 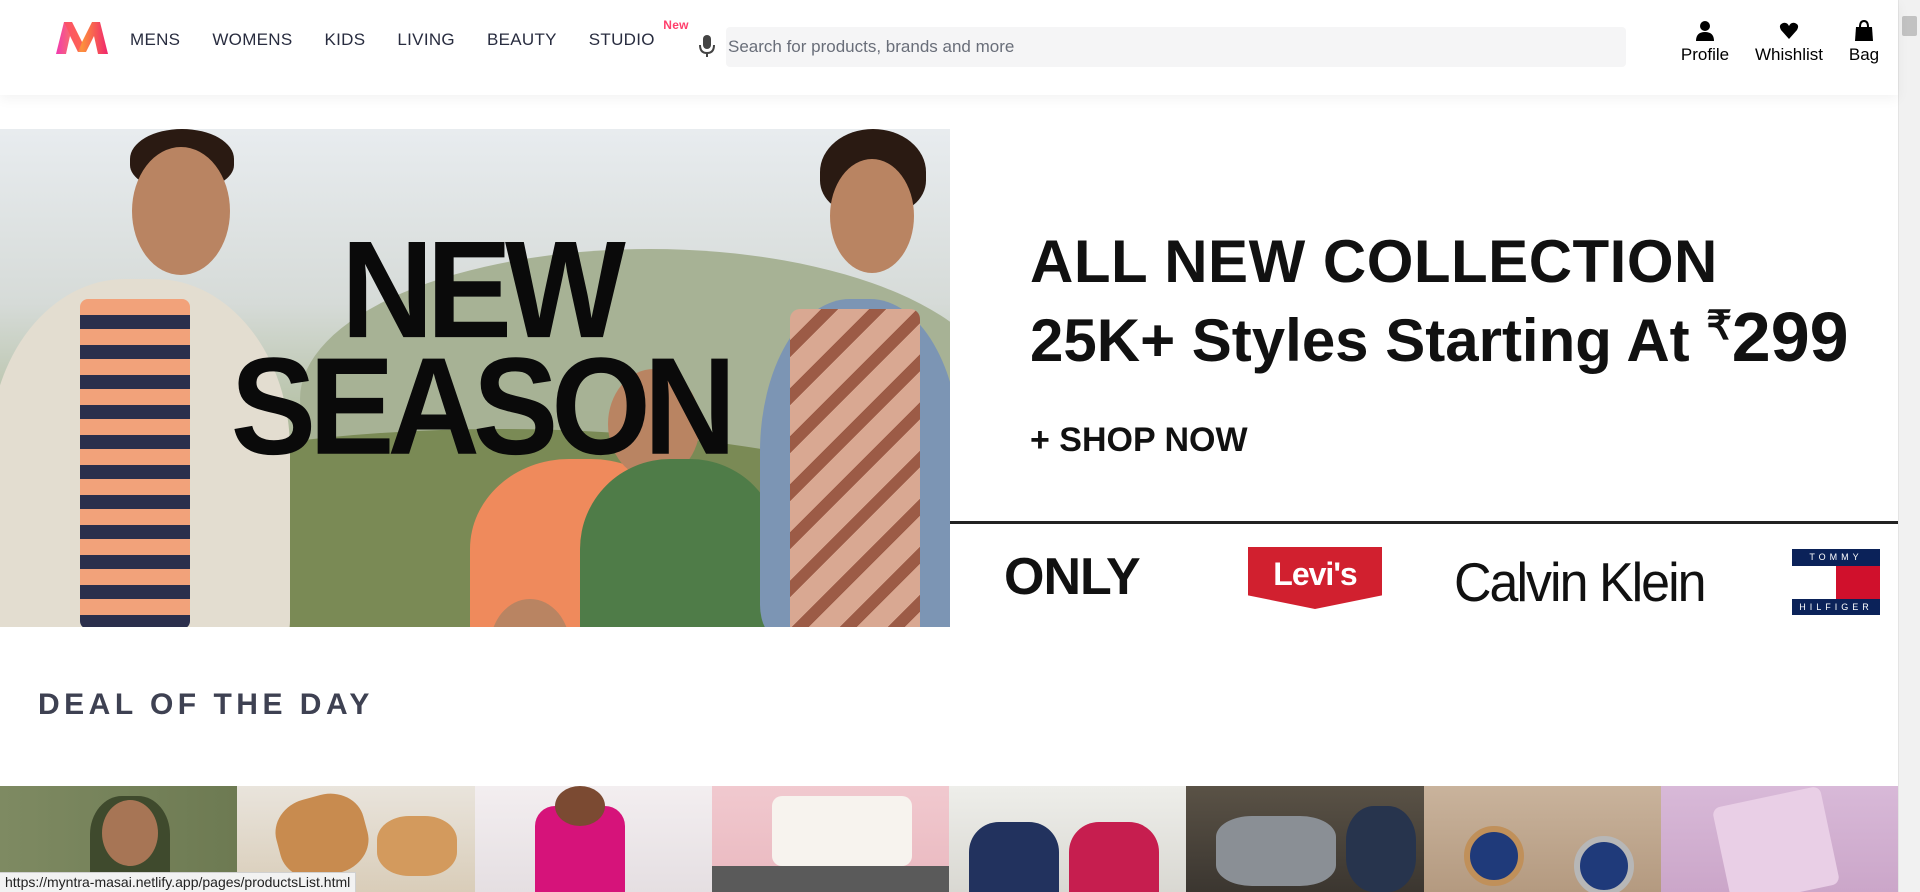 I want to click on hero-divider, so click(x=1424, y=522).